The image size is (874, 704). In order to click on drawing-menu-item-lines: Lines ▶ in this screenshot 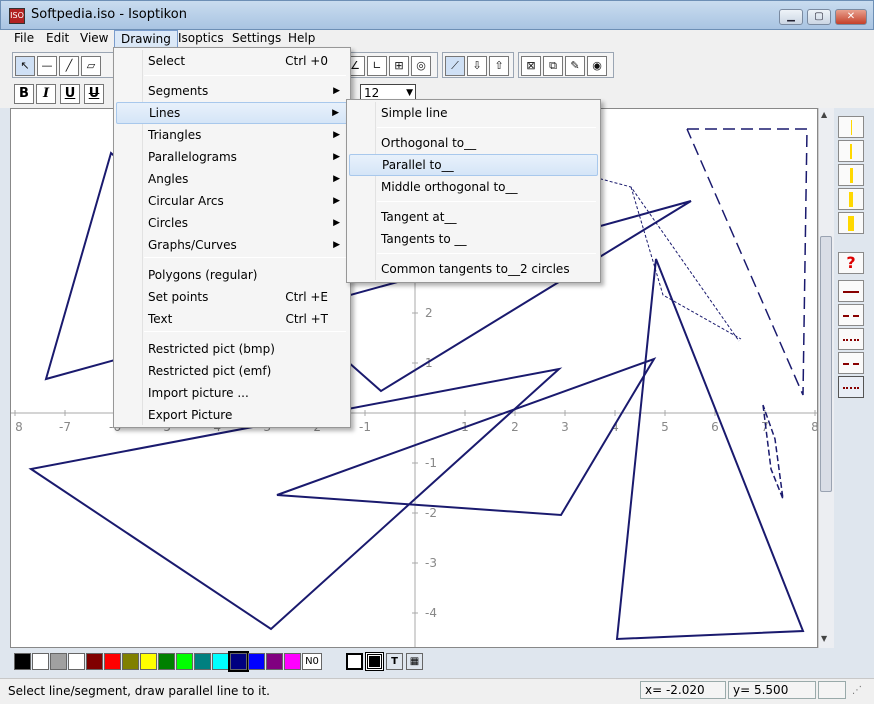, I will do `click(232, 113)`.